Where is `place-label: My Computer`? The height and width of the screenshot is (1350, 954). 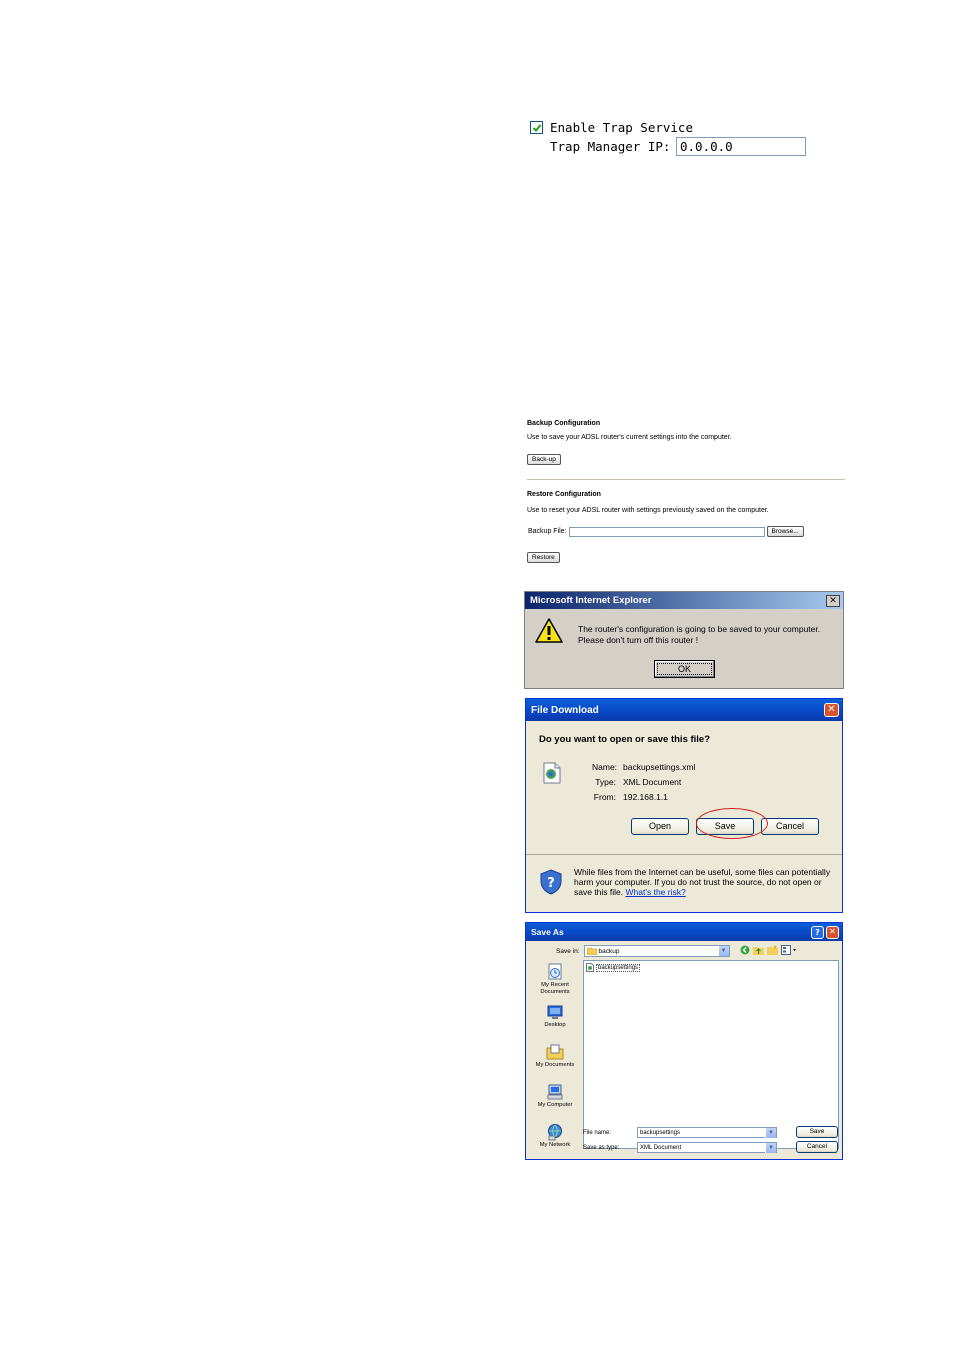
place-label: My Computer is located at coordinates (555, 1105).